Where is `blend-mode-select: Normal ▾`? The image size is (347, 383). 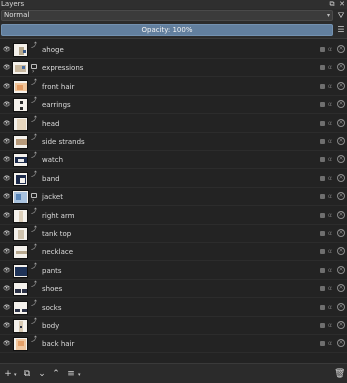 blend-mode-select: Normal ▾ is located at coordinates (167, 15).